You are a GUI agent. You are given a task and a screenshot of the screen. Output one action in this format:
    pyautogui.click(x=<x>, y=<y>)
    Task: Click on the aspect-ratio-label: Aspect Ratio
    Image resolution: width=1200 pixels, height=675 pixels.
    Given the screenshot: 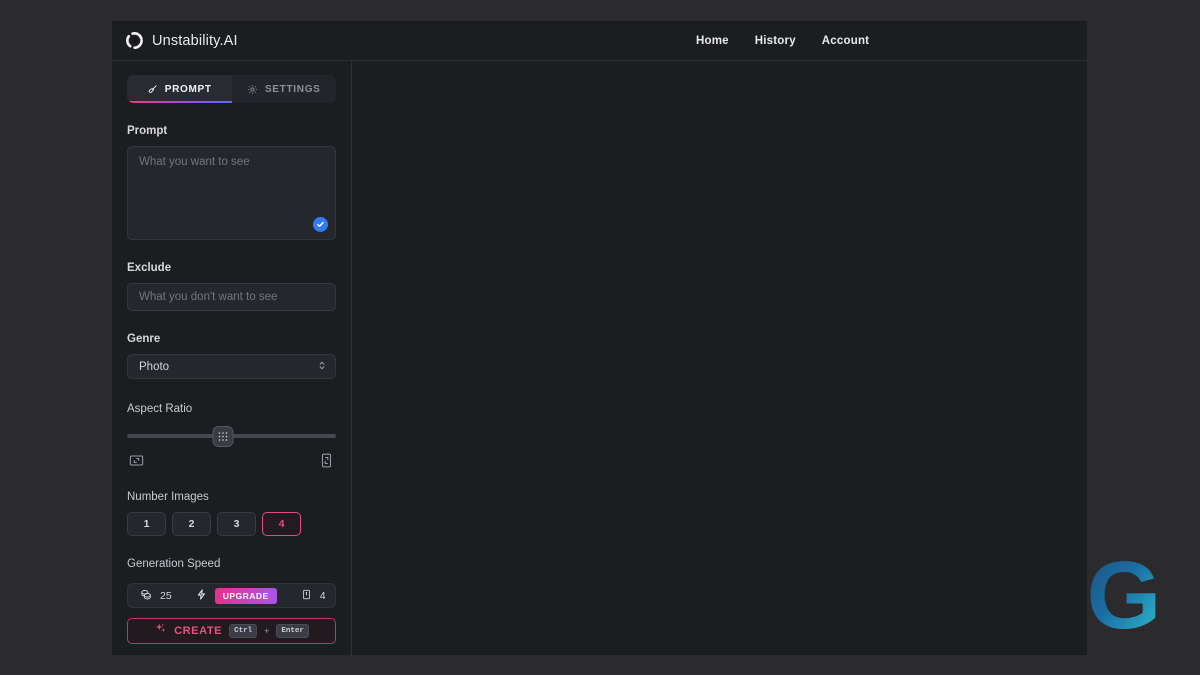 What is the action you would take?
    pyautogui.click(x=160, y=409)
    